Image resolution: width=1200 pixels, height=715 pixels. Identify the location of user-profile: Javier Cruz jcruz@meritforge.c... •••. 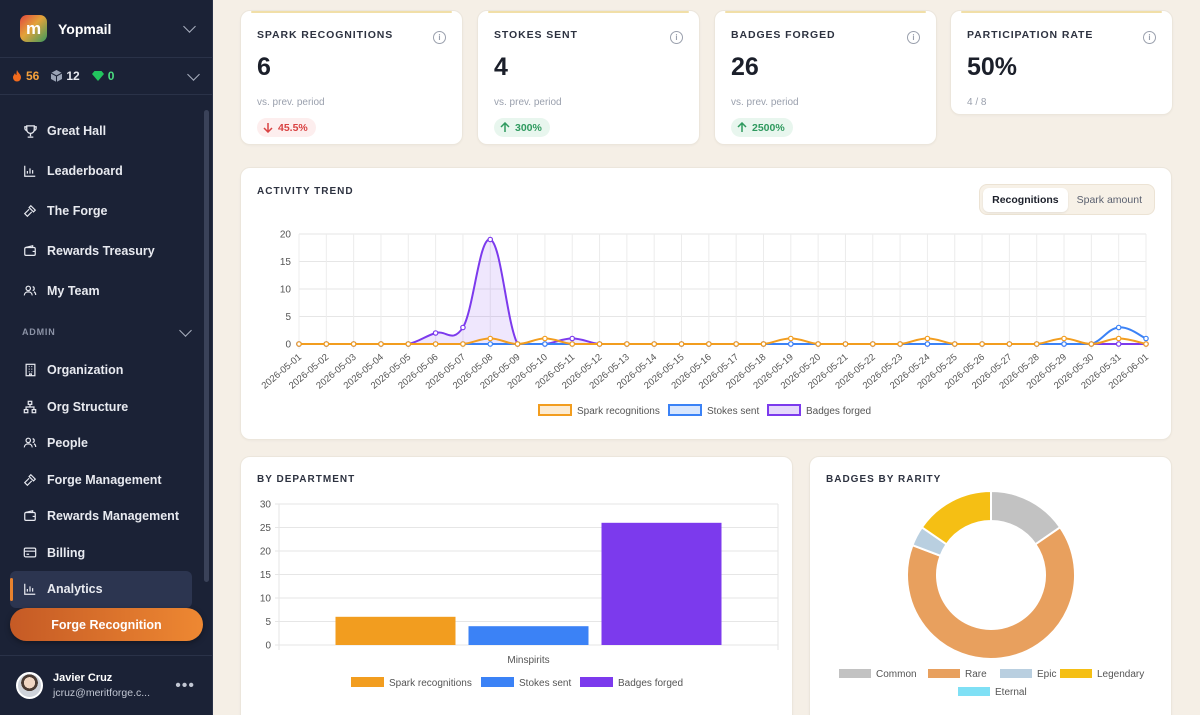
(106, 685).